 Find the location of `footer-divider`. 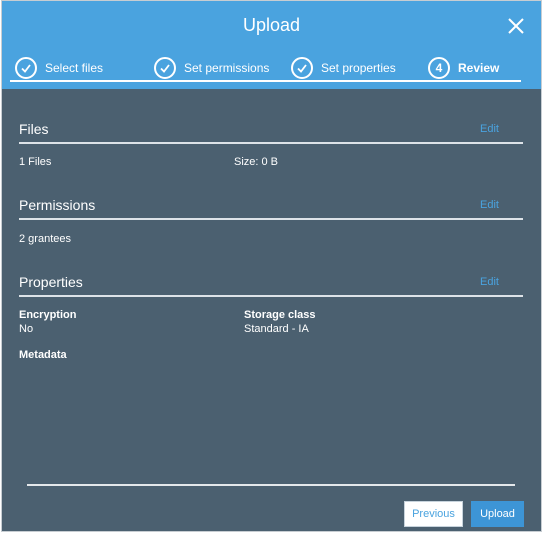

footer-divider is located at coordinates (271, 485).